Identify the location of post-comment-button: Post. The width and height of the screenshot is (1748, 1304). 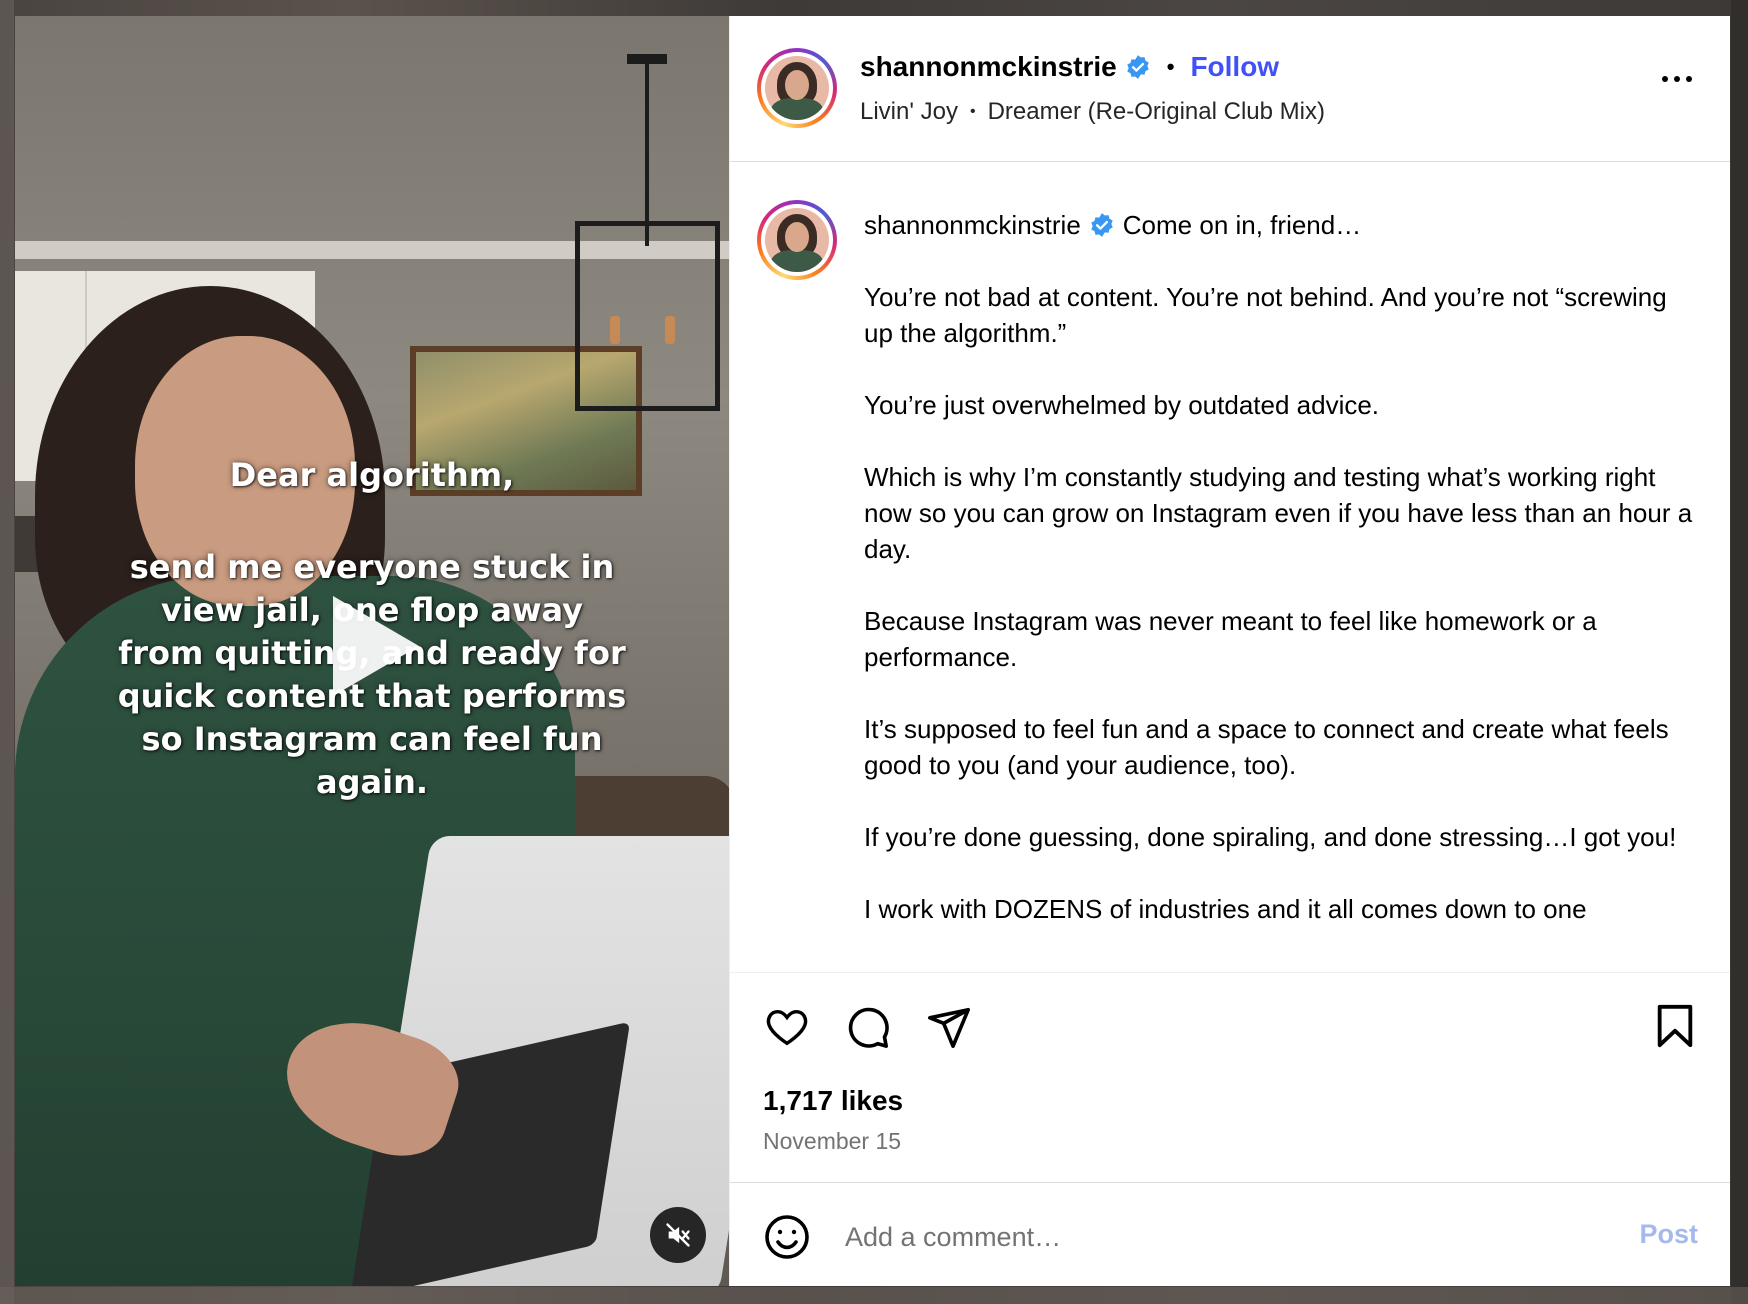
(1668, 1234).